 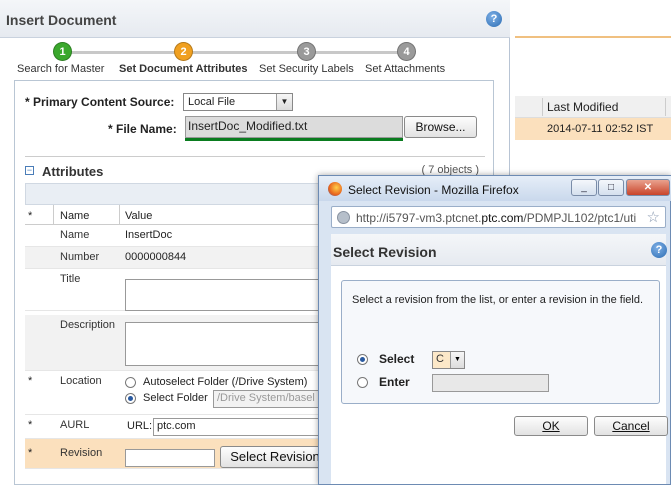 What do you see at coordinates (100, 102) in the screenshot?
I see `primary-source-label: * Primary Content Source:` at bounding box center [100, 102].